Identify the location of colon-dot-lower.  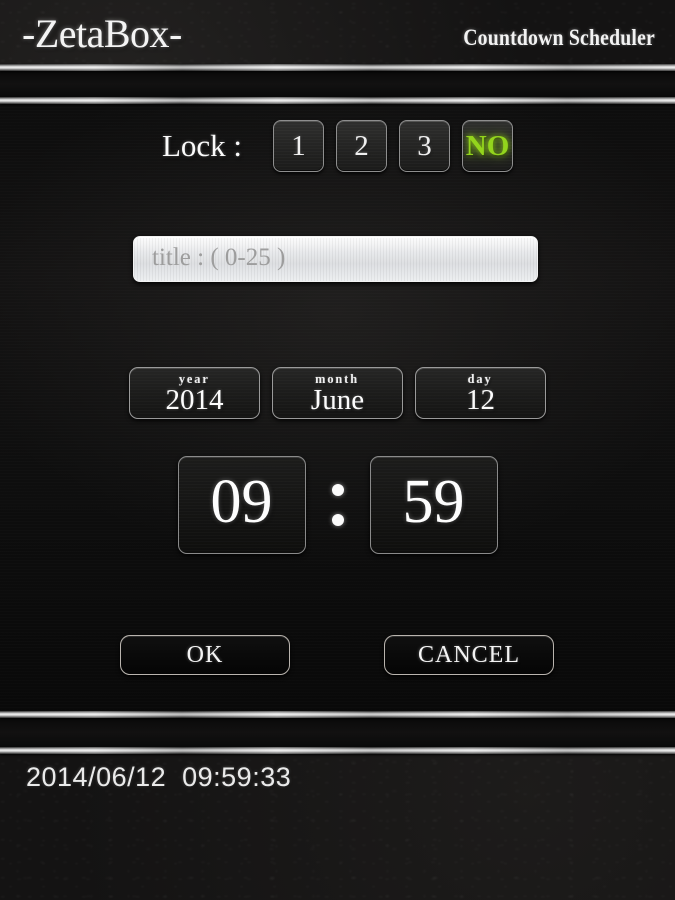
(337, 520).